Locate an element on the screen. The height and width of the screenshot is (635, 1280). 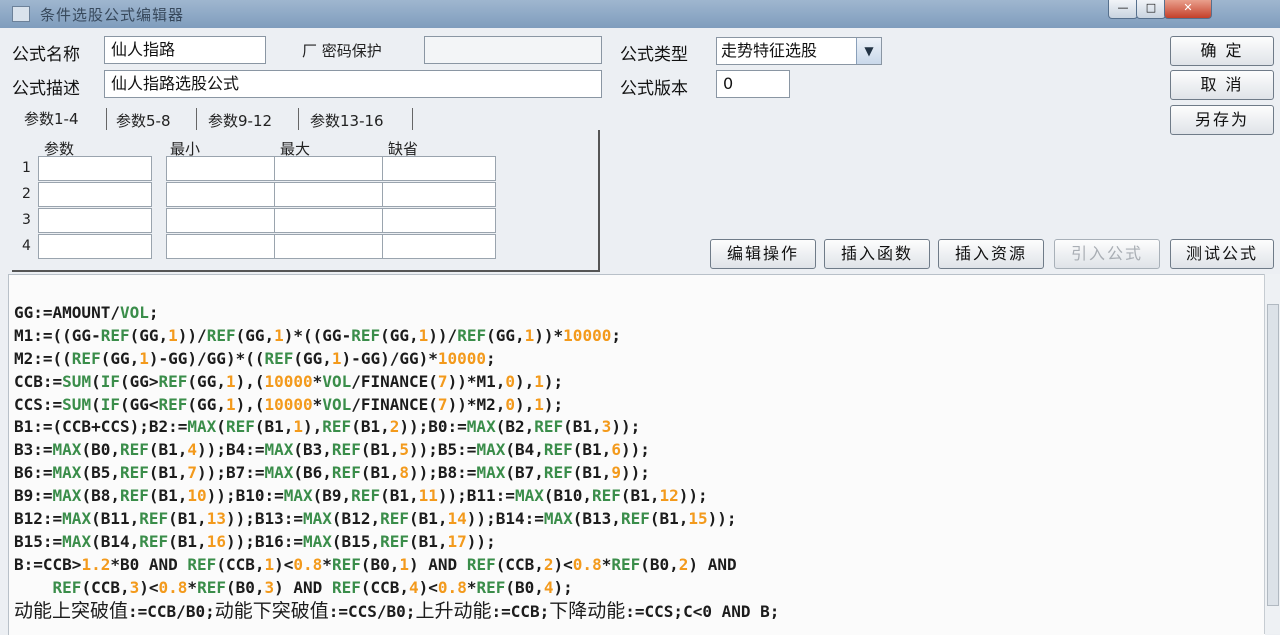
insert-function-button: 插入函数 is located at coordinates (877, 254).